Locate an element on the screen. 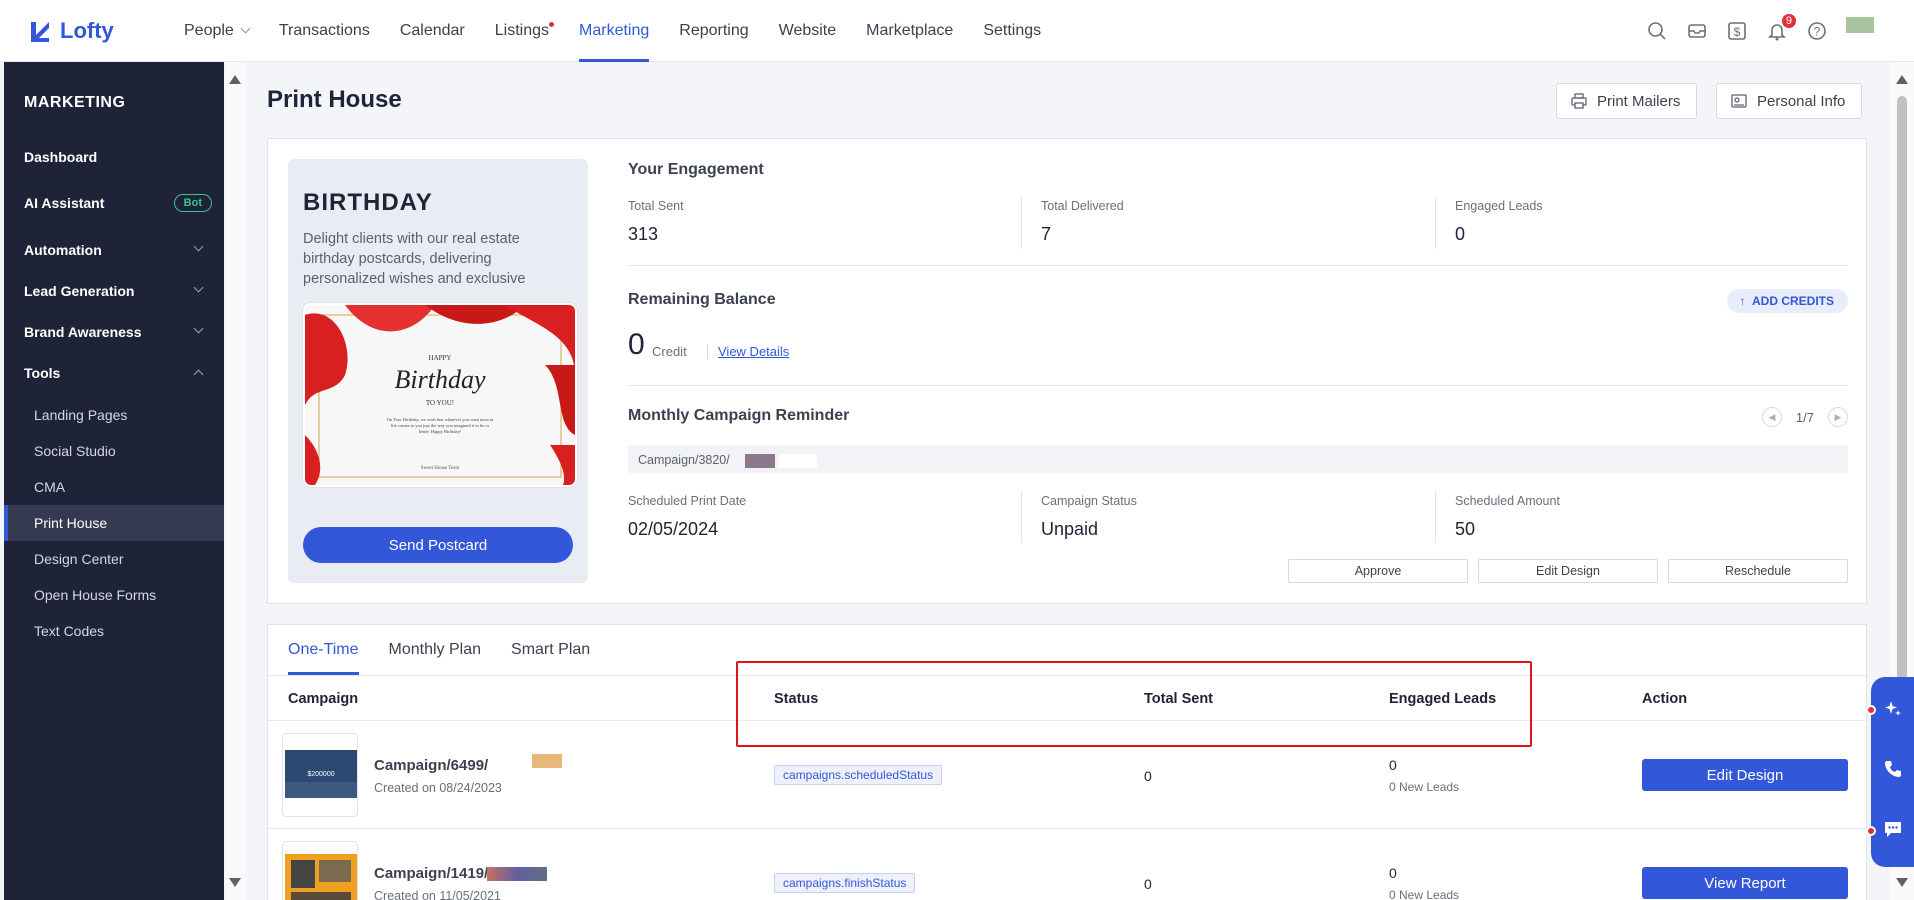  personal-info-label: Personal Info is located at coordinates (1801, 101).